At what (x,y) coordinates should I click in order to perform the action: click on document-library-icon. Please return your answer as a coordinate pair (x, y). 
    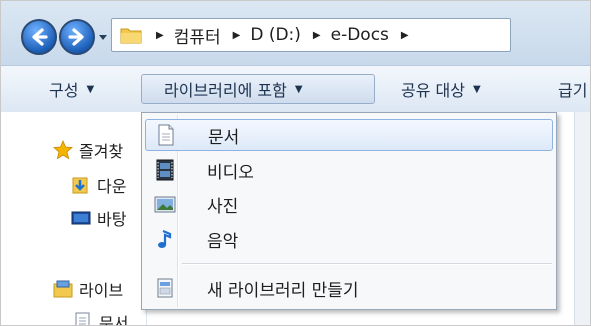
    Looking at the image, I should click on (166, 135).